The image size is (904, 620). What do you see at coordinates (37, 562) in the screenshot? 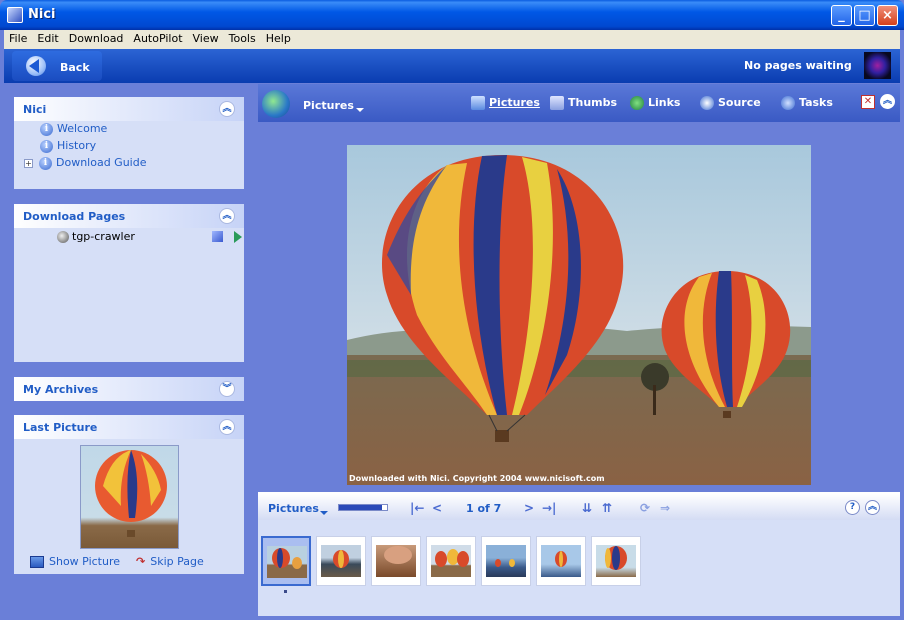
I see `monitor-icon` at bounding box center [37, 562].